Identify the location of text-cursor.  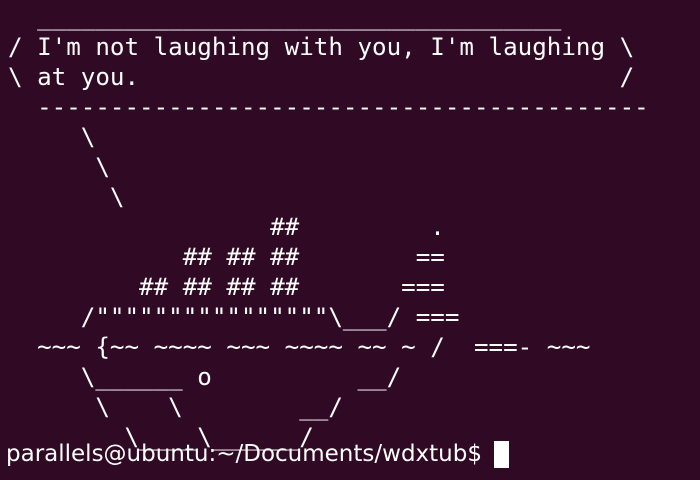
(501, 454).